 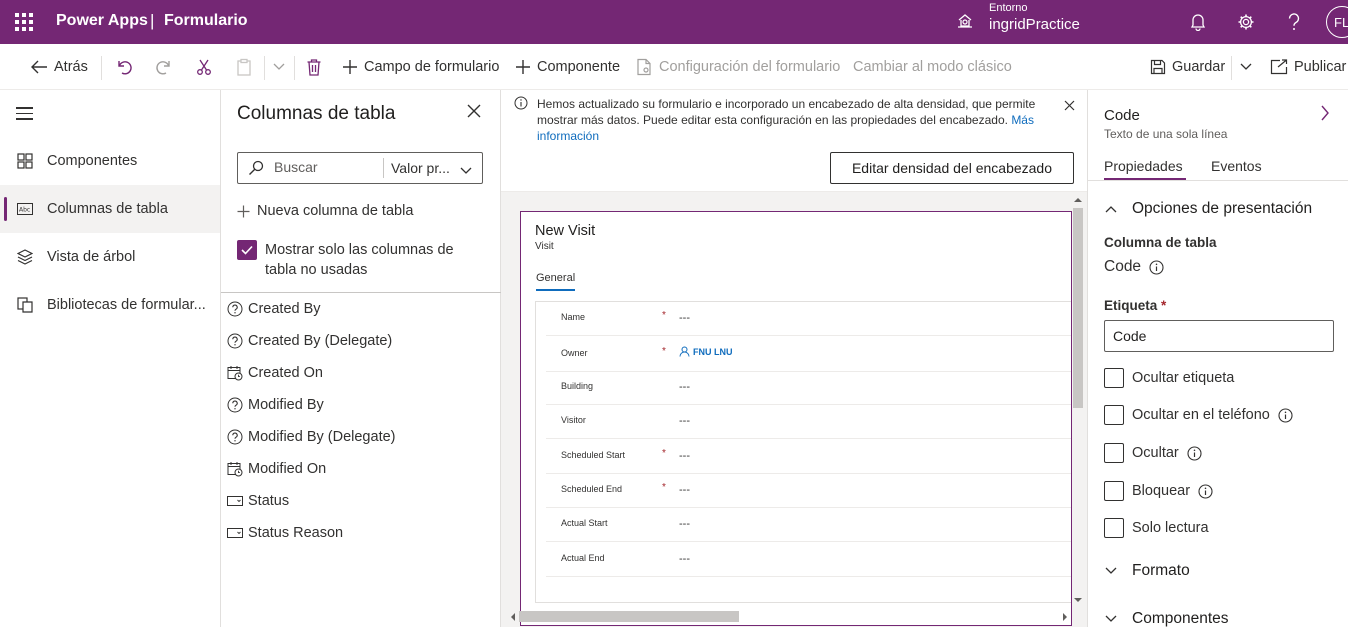 I want to click on format-section-header: Formato, so click(x=1147, y=571).